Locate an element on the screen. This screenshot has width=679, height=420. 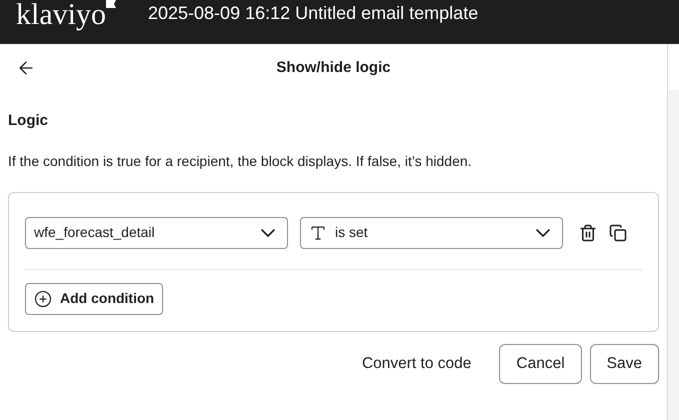
text-type-icon is located at coordinates (318, 233).